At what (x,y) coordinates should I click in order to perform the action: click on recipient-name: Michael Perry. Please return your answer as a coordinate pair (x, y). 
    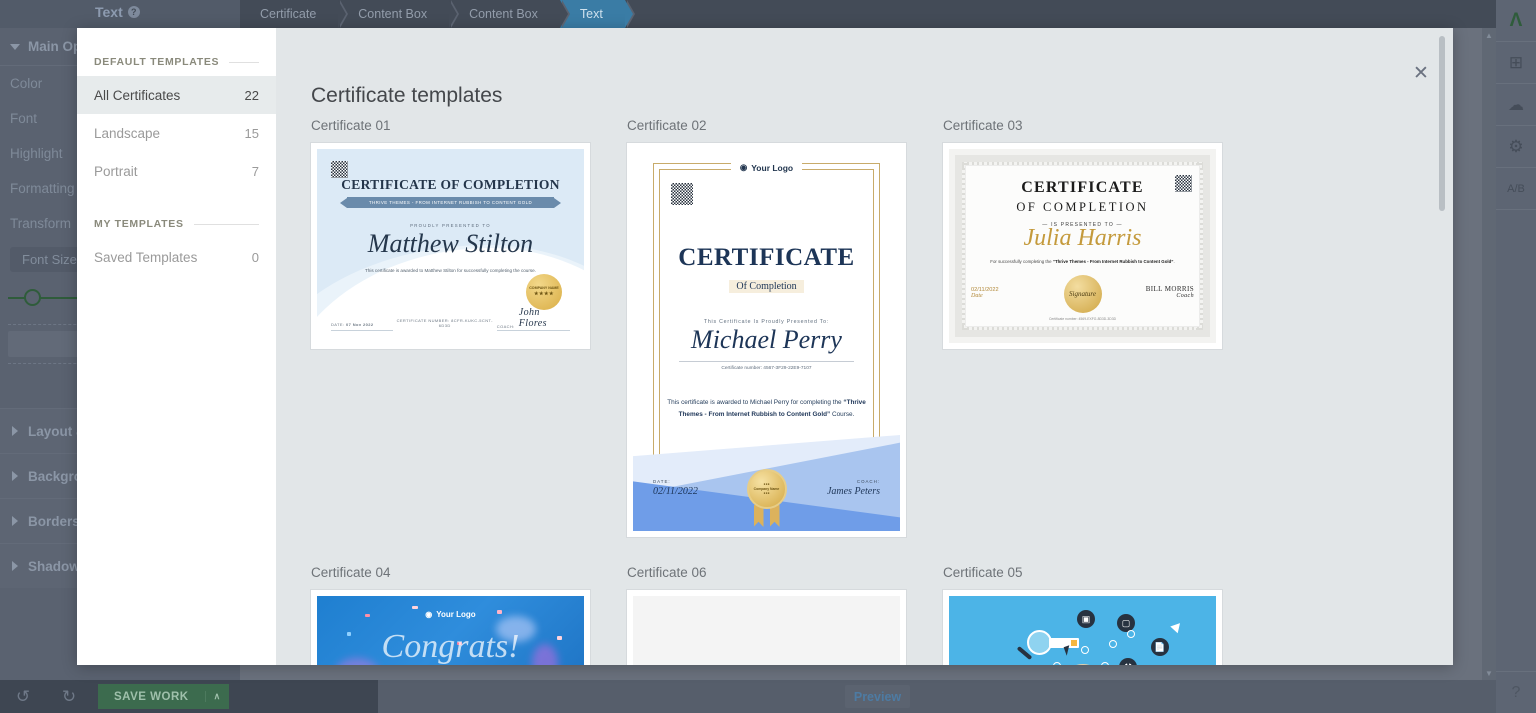
    Looking at the image, I should click on (766, 339).